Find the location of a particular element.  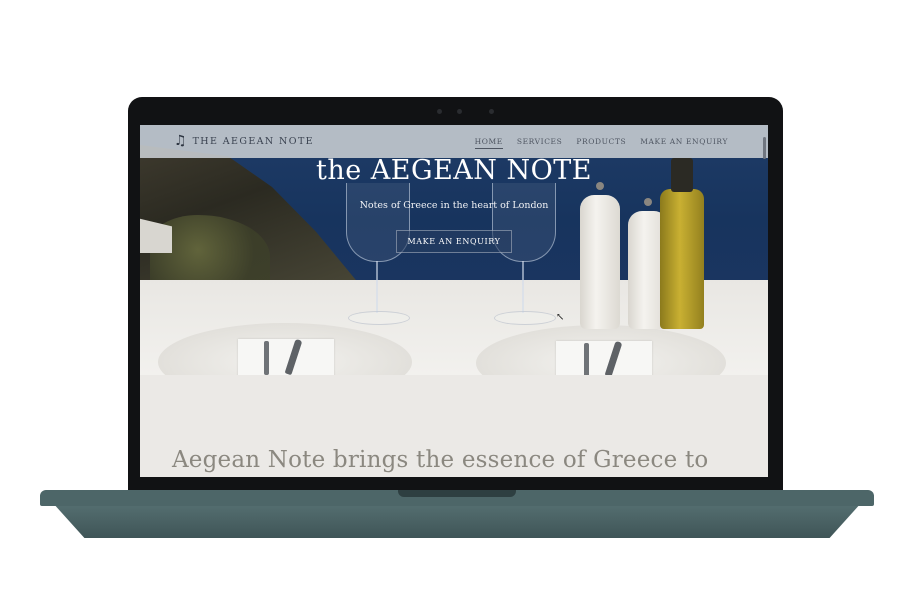

logo-text: THE AEGEAN NOTE is located at coordinates (253, 141).